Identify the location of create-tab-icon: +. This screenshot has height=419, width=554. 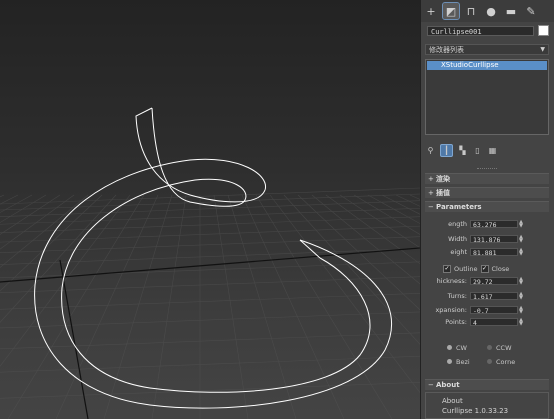
(431, 11).